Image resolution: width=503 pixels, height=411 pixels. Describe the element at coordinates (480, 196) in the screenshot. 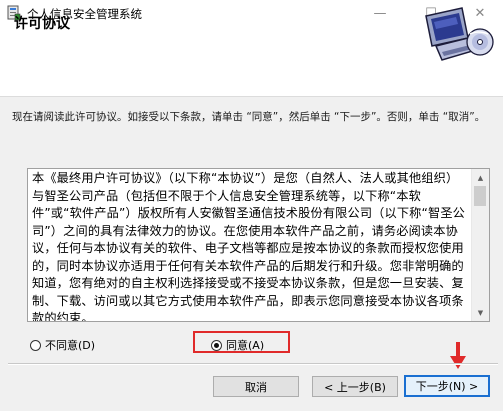

I see `scrollbar-thumb` at that location.